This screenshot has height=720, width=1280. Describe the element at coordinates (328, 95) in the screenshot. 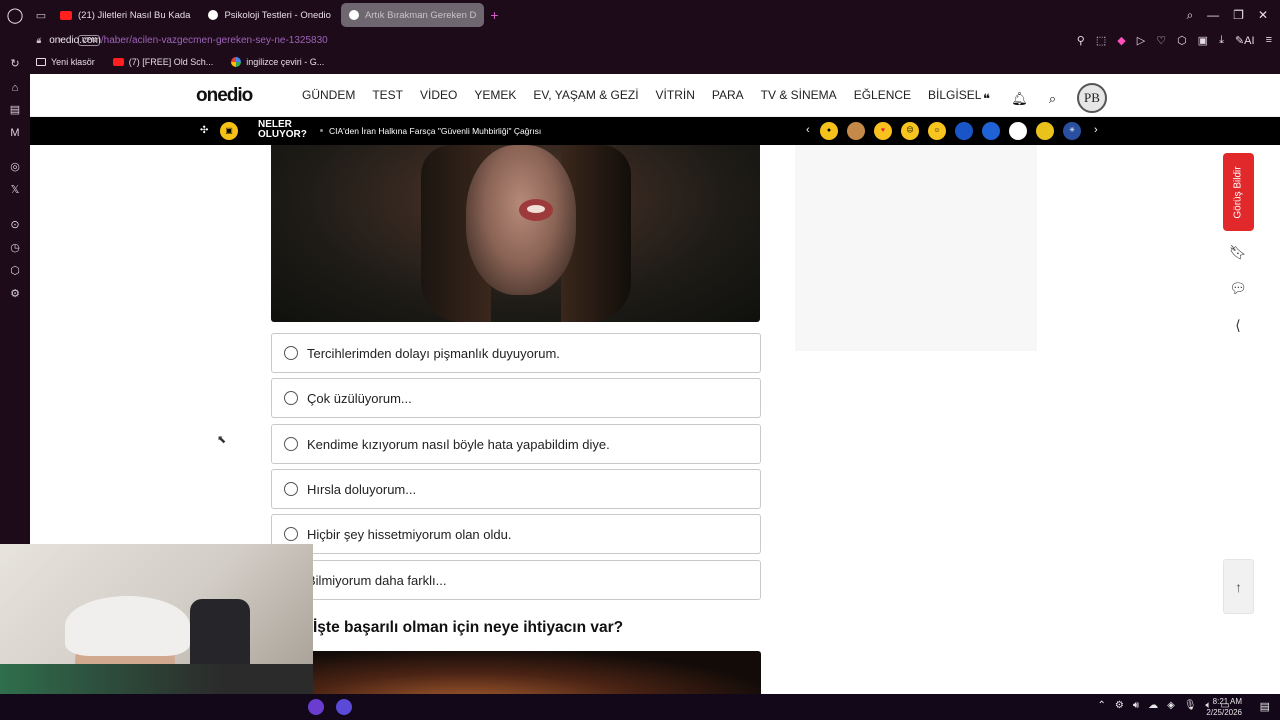

I see `nav-item-gundem: GÜNDEM` at that location.